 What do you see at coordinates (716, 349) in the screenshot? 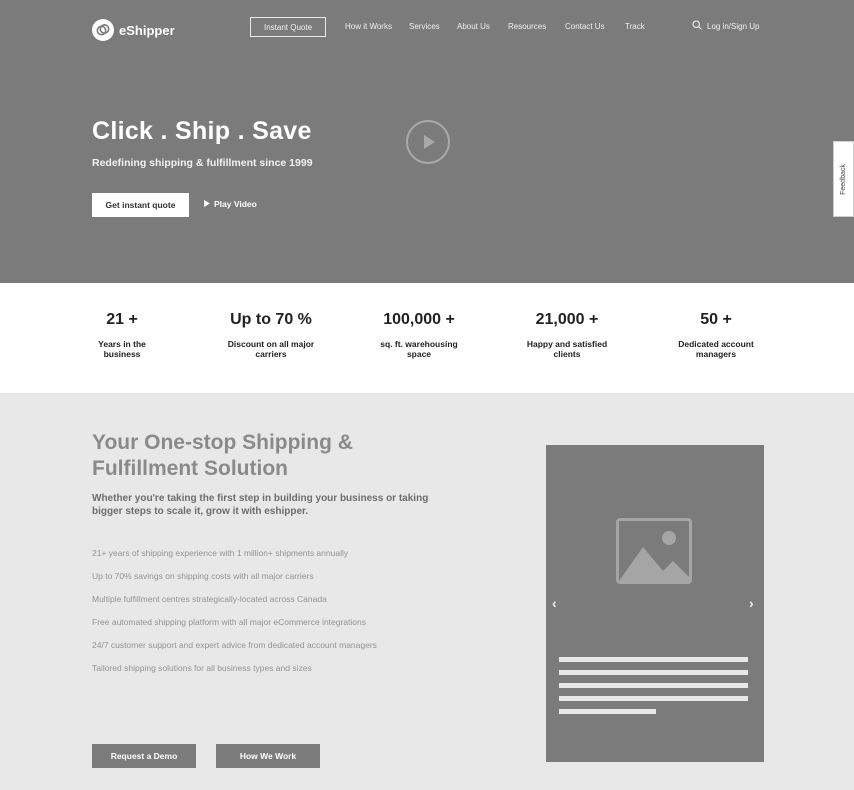
I see `stat-label: Dedicated account managers` at bounding box center [716, 349].